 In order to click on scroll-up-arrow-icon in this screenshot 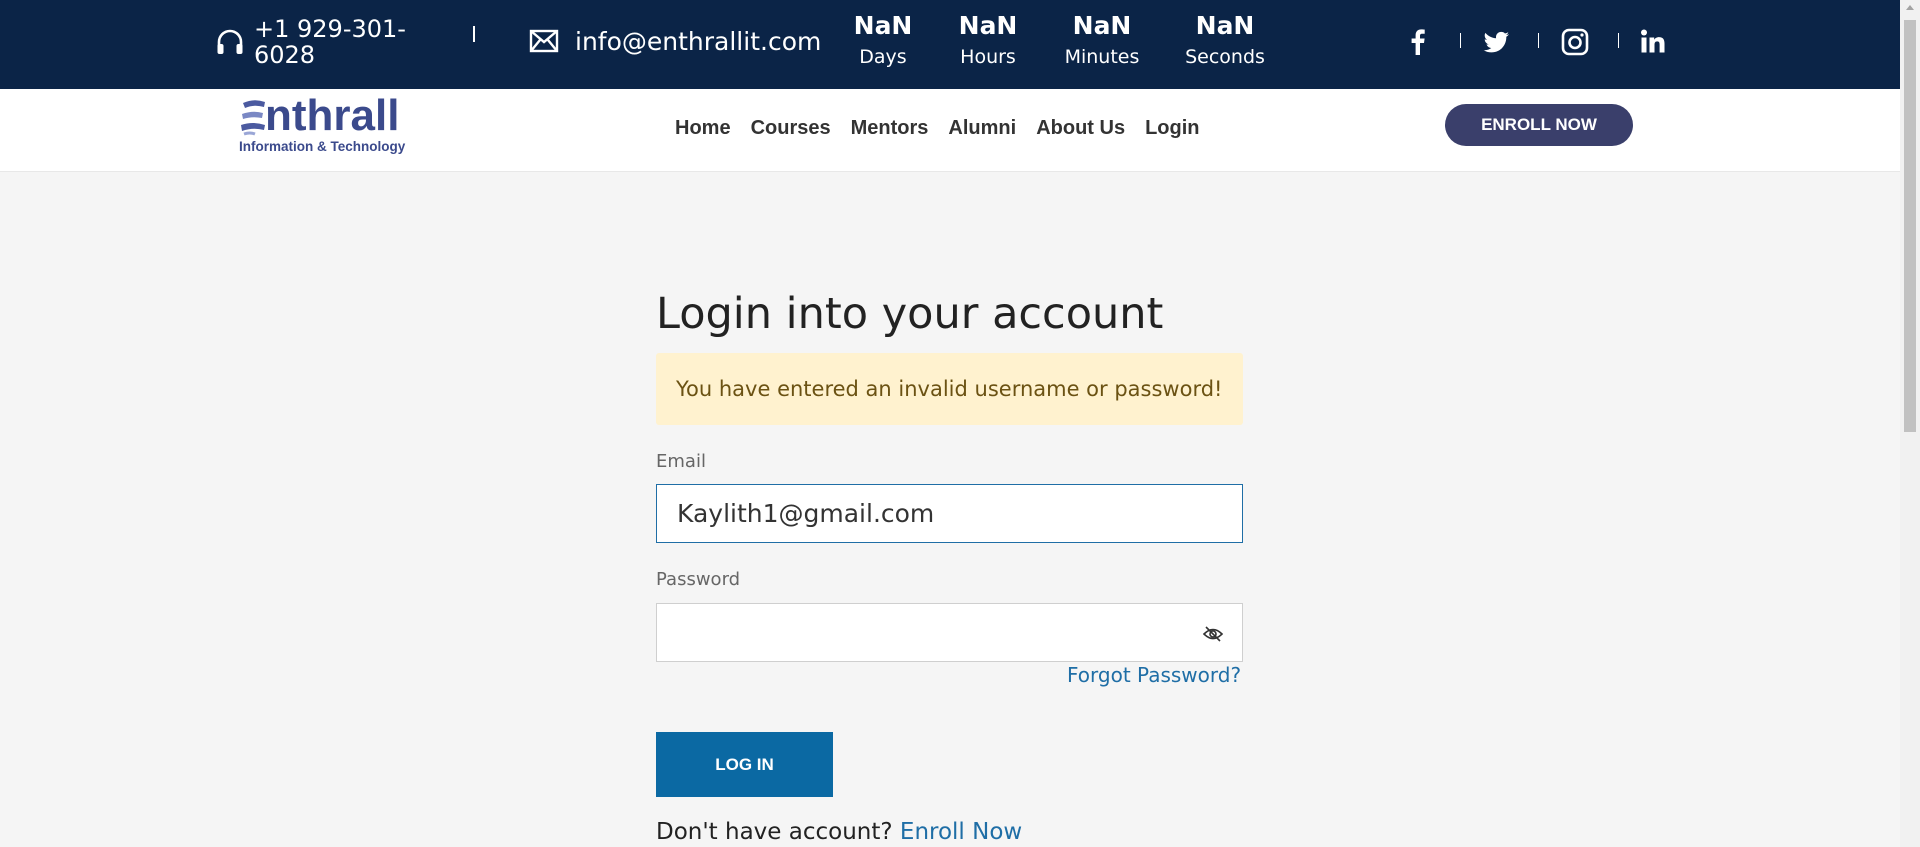, I will do `click(1910, 7)`.